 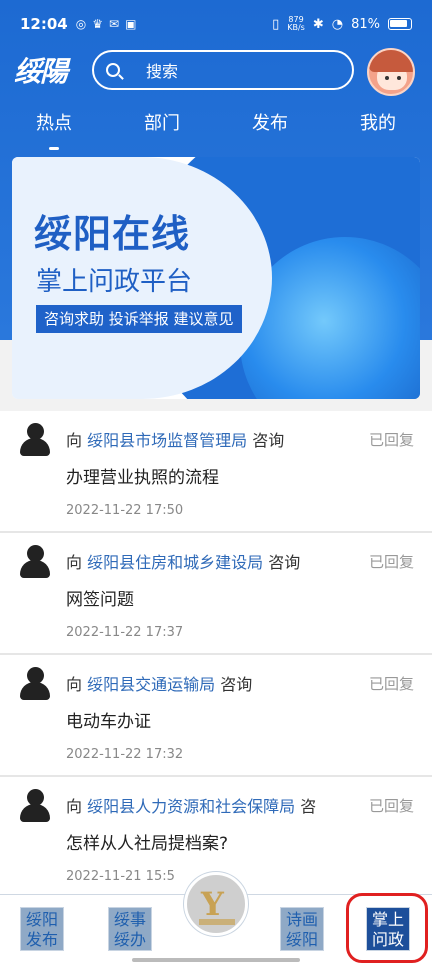 I want to click on center-home-button: Y, so click(x=216, y=904).